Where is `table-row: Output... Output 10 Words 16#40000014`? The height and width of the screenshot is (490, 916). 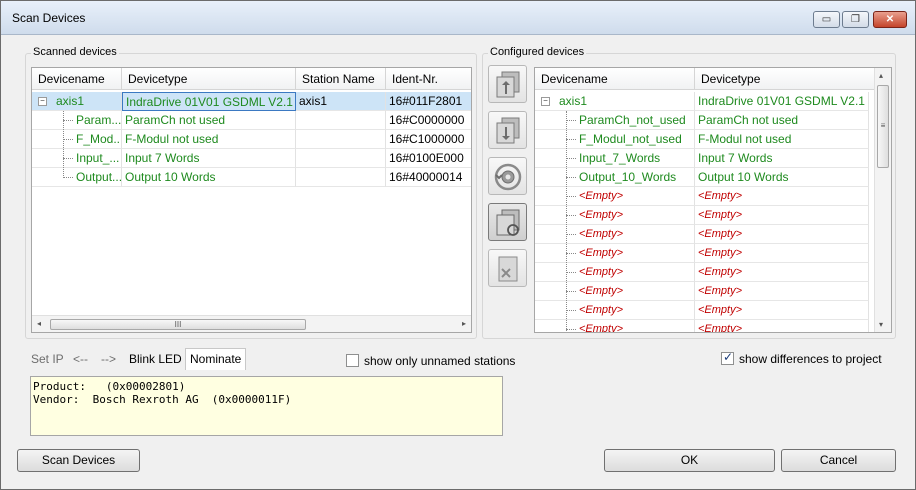 table-row: Output... Output 10 Words 16#40000014 is located at coordinates (251, 177).